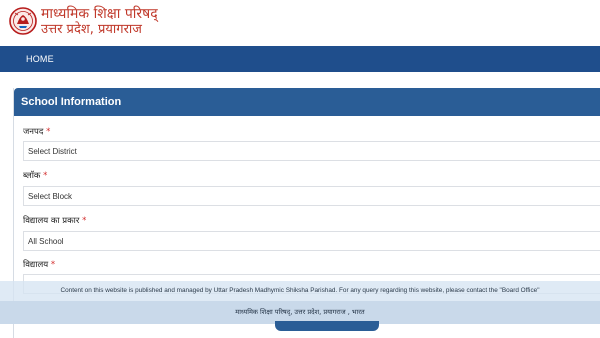  Describe the element at coordinates (46, 241) in the screenshot. I see `school-type-select-value: All School` at that location.